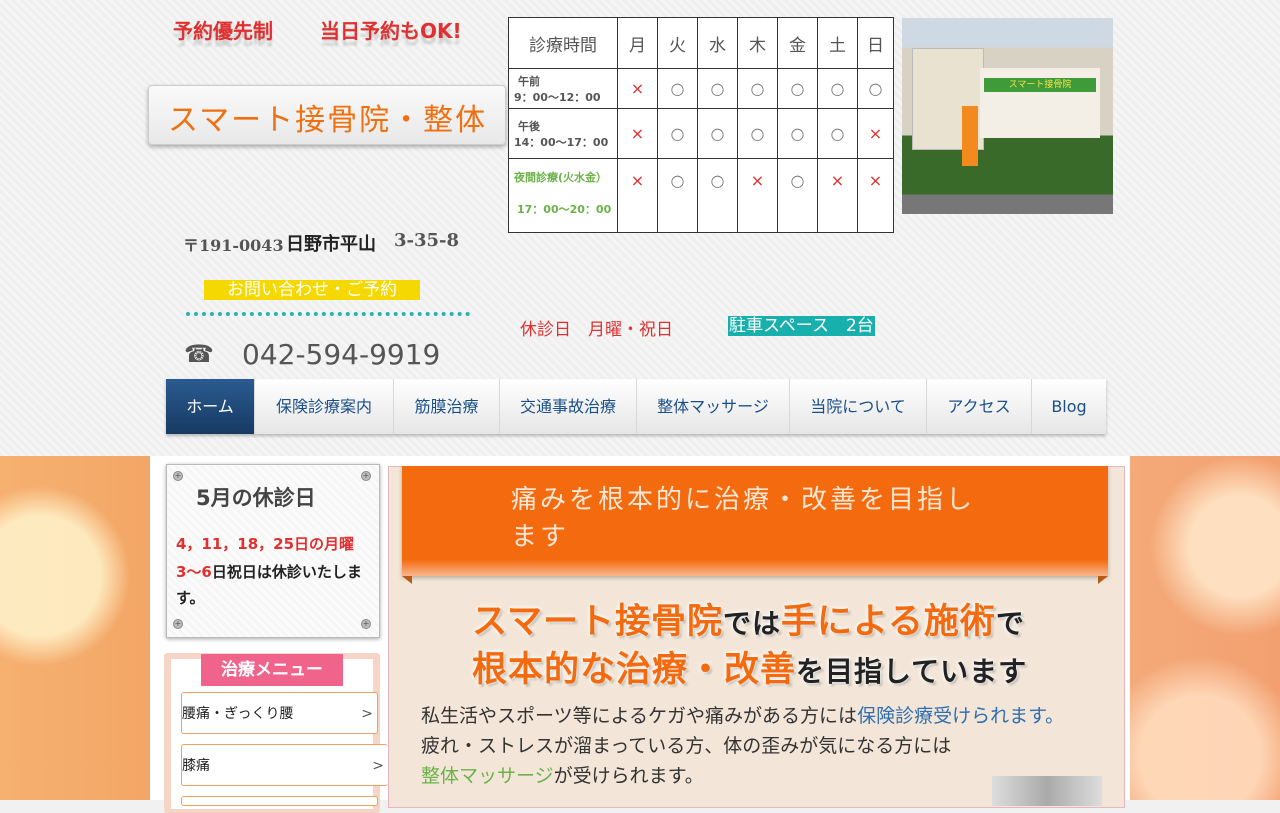  I want to click on nav-access: アクセス, so click(979, 406).